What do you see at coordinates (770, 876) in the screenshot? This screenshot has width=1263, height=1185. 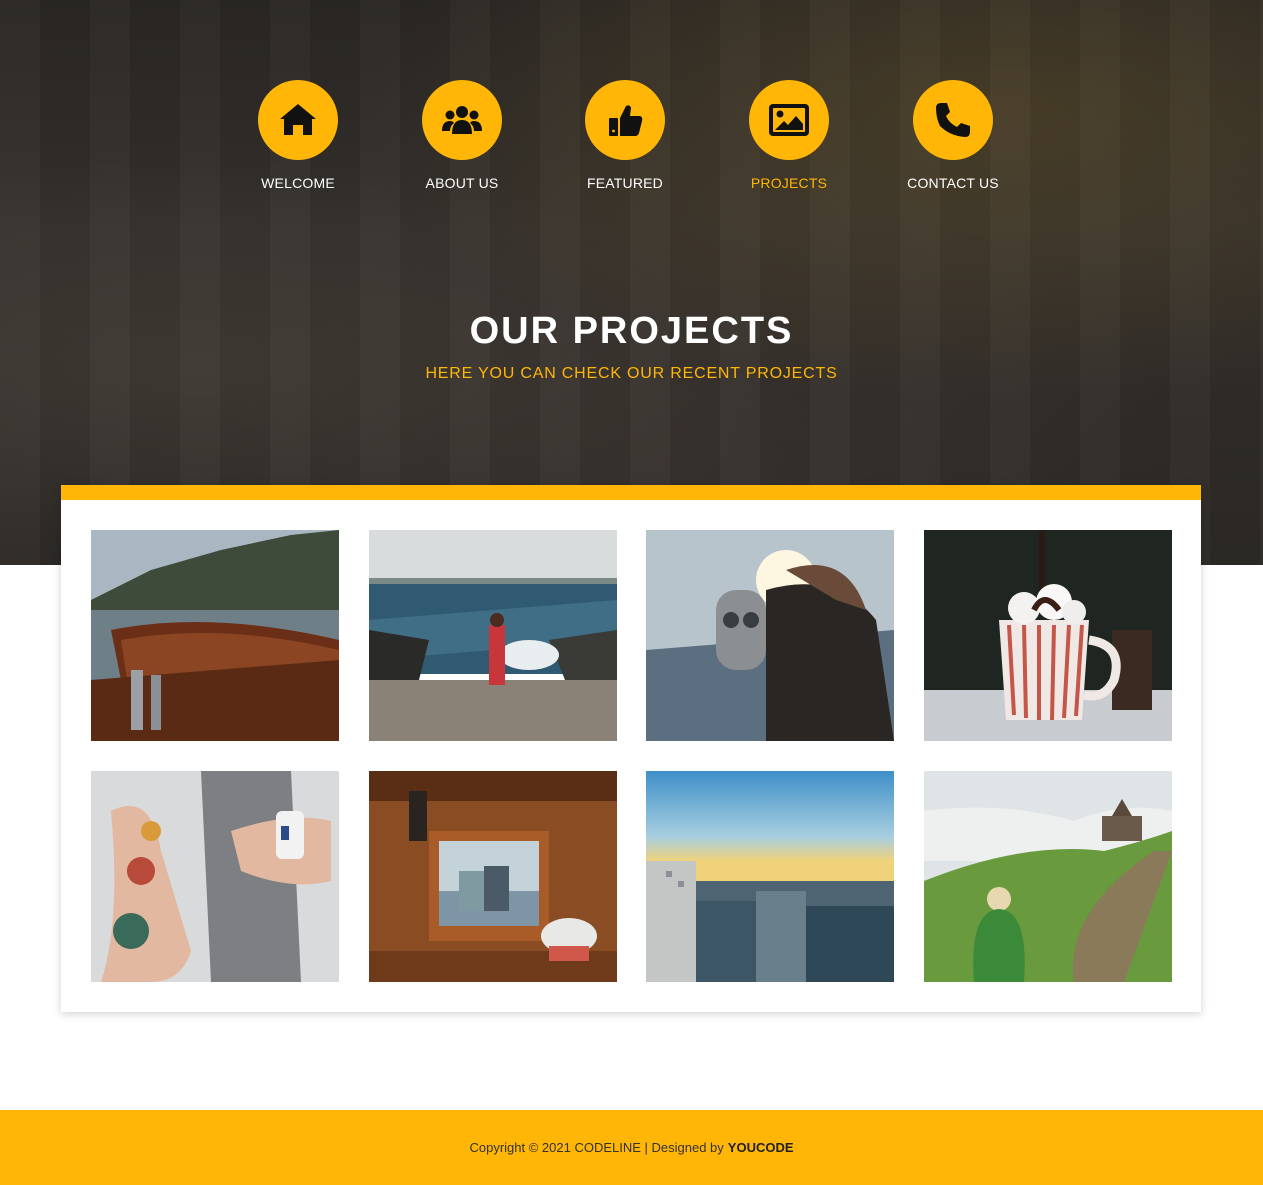 I see `gallery-item-city-sunset` at bounding box center [770, 876].